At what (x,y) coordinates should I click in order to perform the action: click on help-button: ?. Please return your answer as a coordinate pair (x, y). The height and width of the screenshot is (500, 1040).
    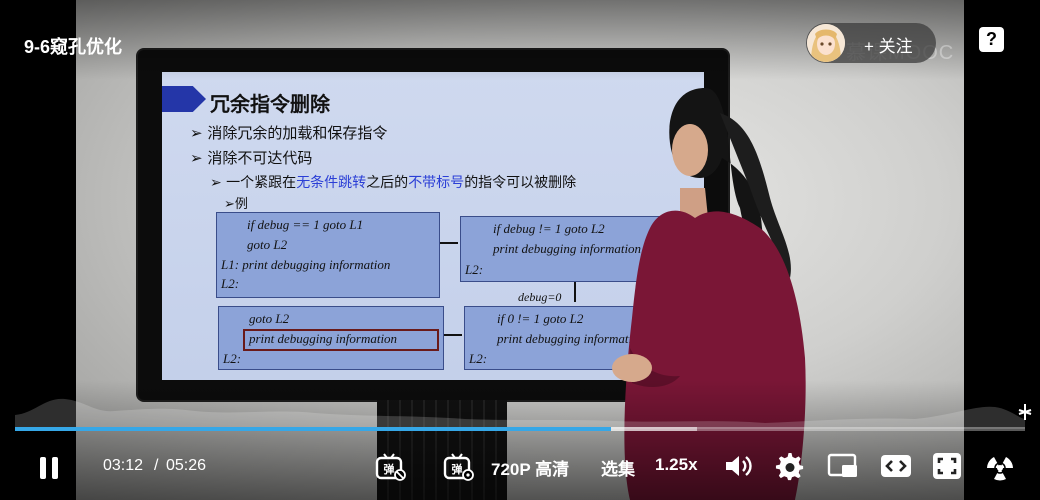
    Looking at the image, I should click on (991, 39).